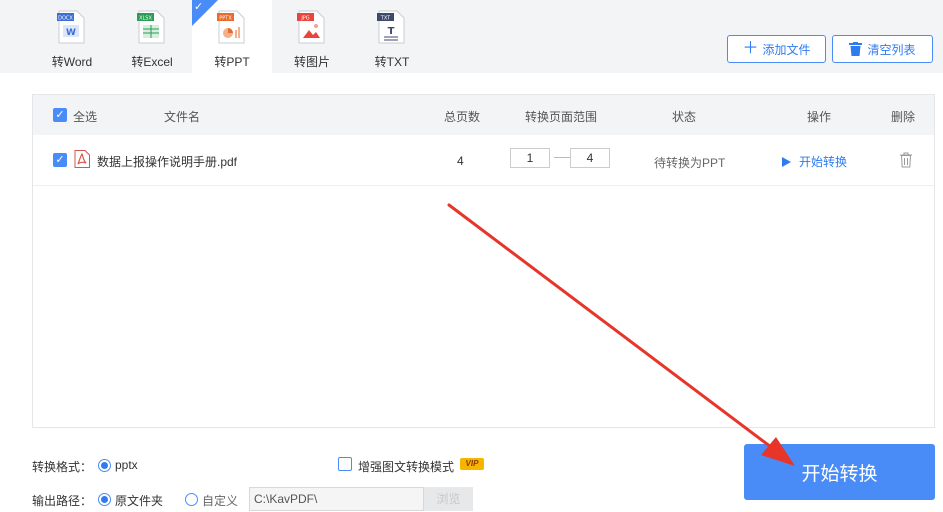 The image size is (943, 512). Describe the element at coordinates (472, 464) in the screenshot. I see `vip-badge: VIP` at that location.